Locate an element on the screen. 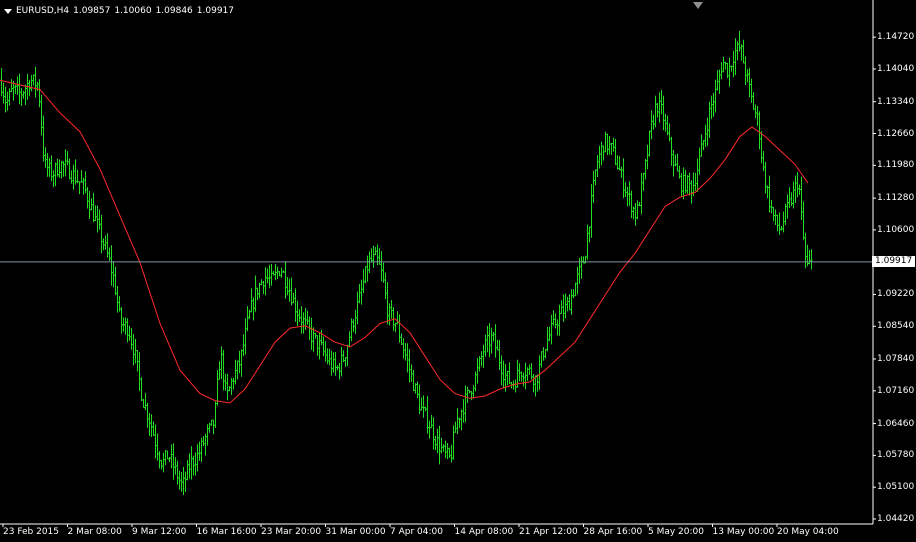 This screenshot has width=916, height=542. price-tick-label: 1.04420 is located at coordinates (896, 519).